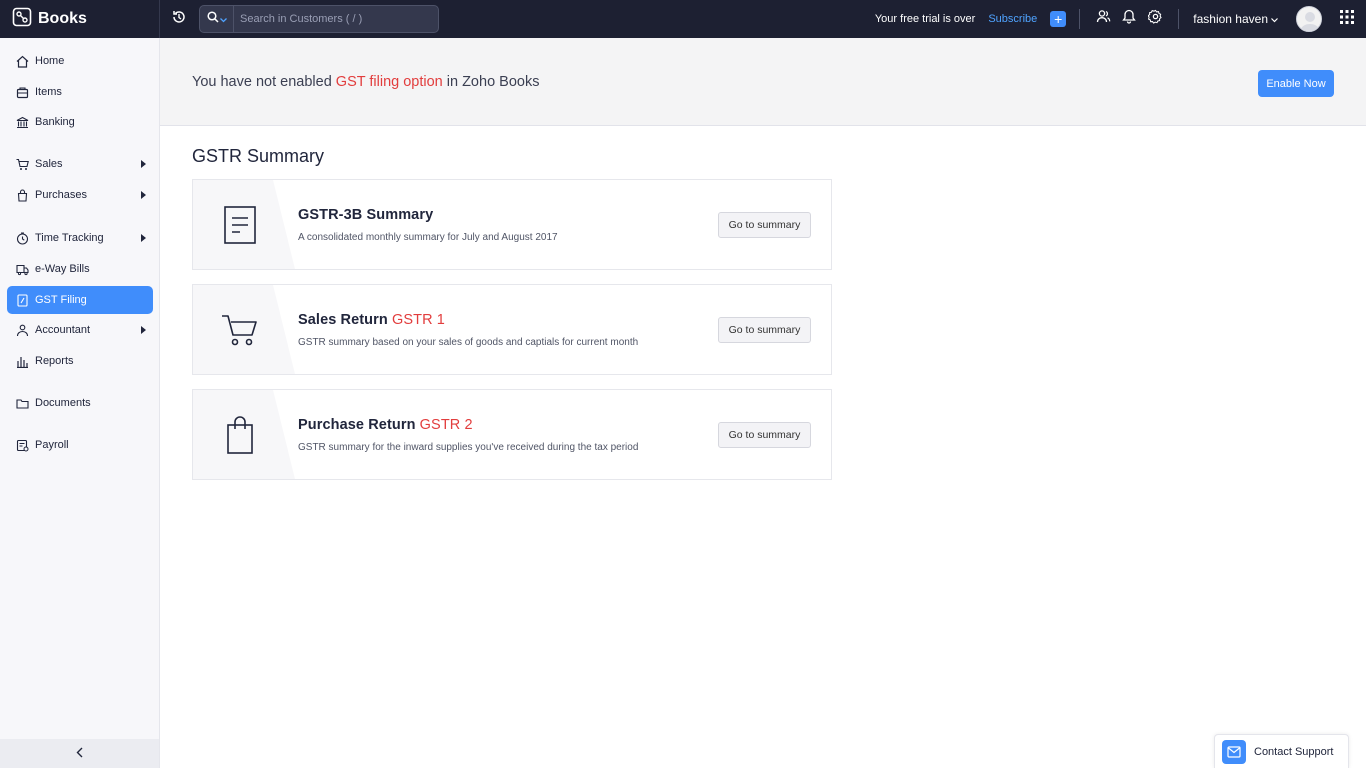 The image size is (1366, 768). I want to click on card-title-text: Purchase Return, so click(359, 425).